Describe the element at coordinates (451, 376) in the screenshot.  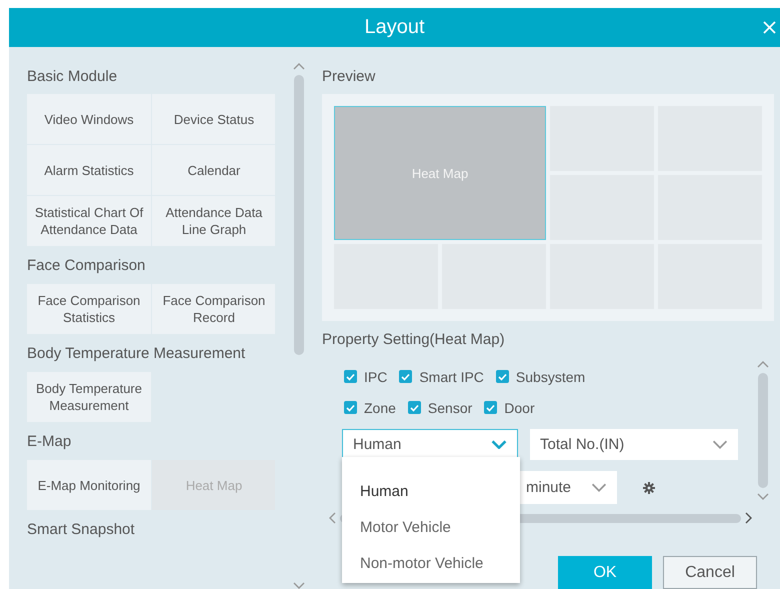
I see `checkbox-label: Smart IPC` at that location.